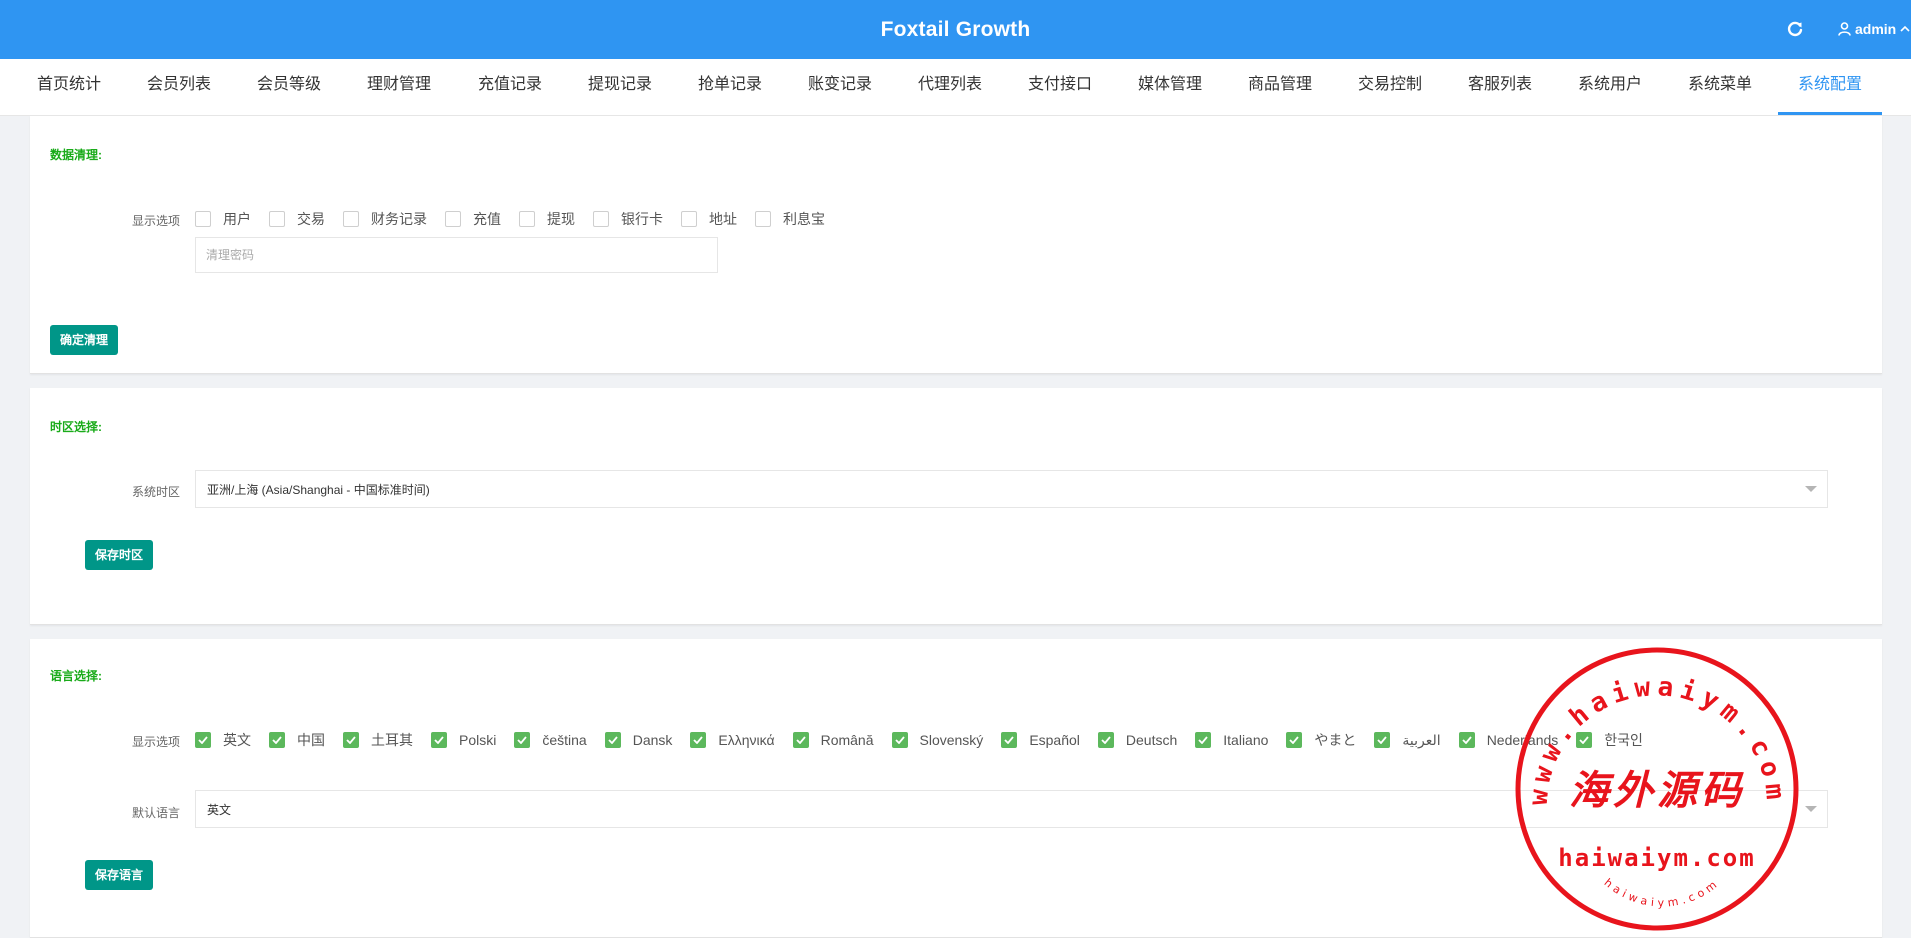  I want to click on checkbox-option: Polski, so click(463, 740).